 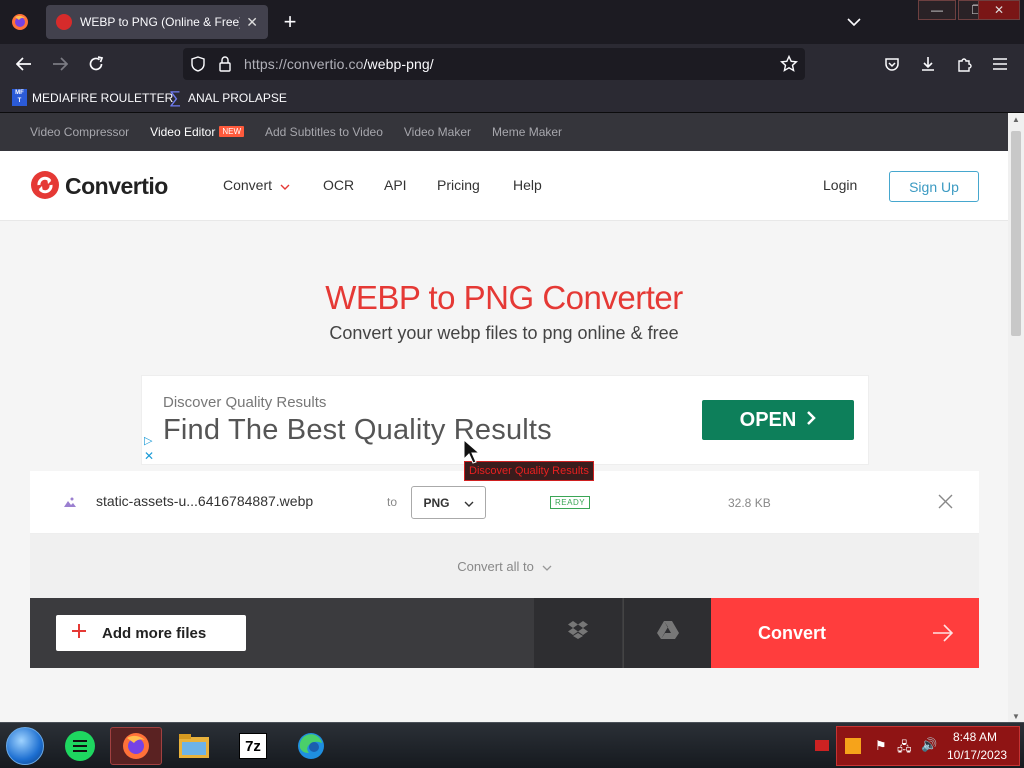 I want to click on nav-ocr: OCR, so click(x=338, y=185).